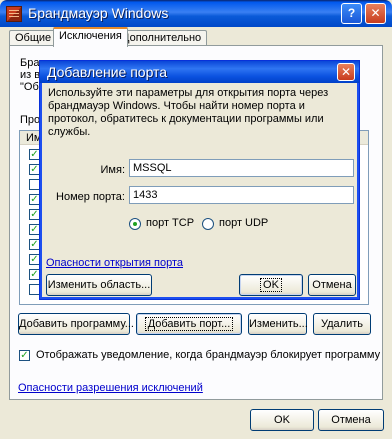 Image resolution: width=392 pixels, height=439 pixels. What do you see at coordinates (332, 285) in the screenshot?
I see `dialog-cancel-button: Отмена` at bounding box center [332, 285].